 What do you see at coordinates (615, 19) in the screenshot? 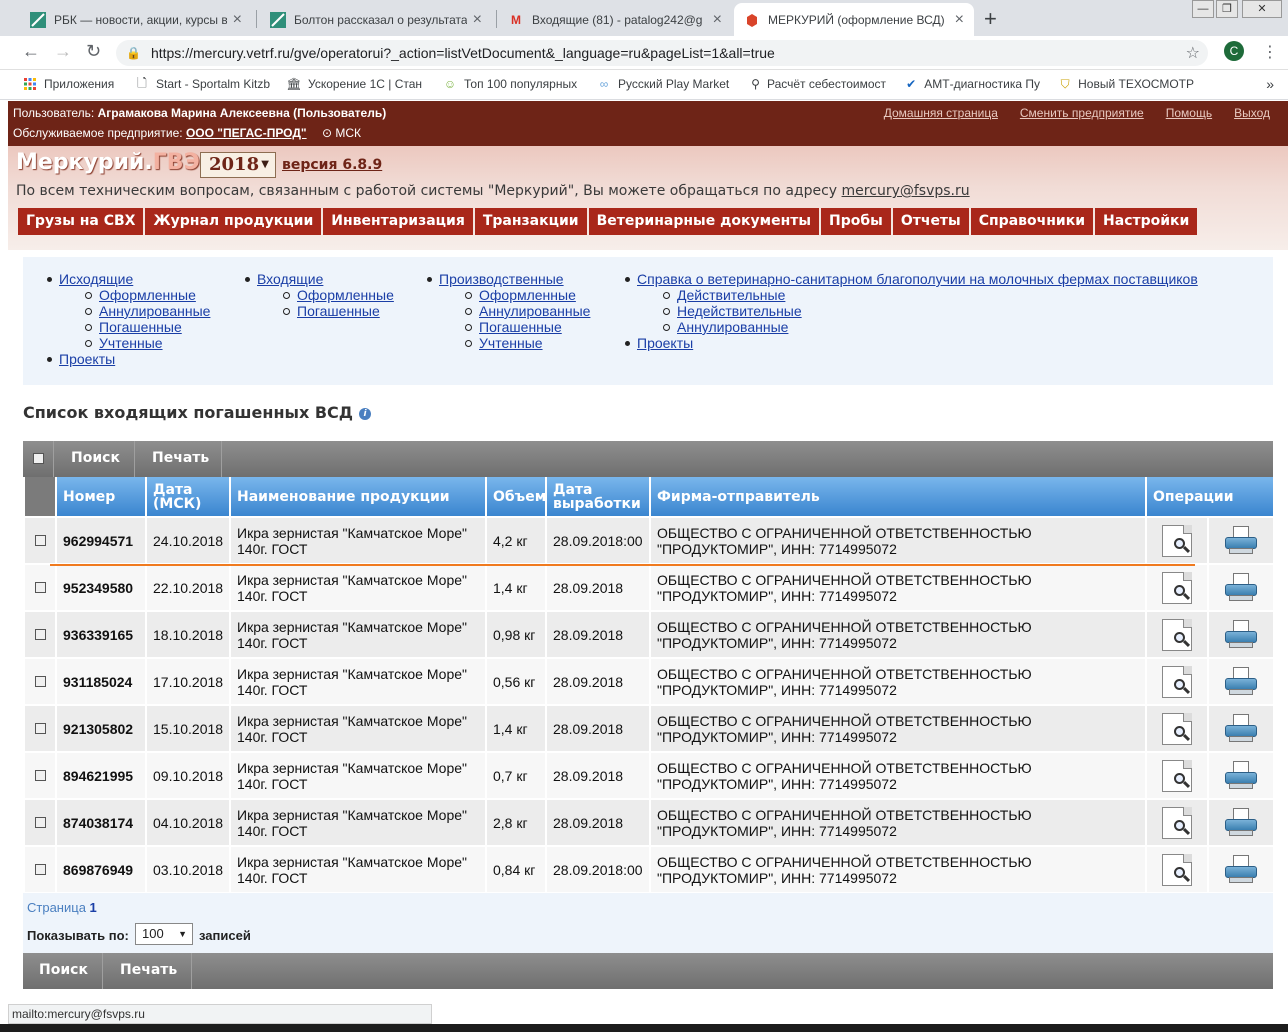
I see `tab-gmail: M Входящие (81) - patalog242@g ×` at bounding box center [615, 19].